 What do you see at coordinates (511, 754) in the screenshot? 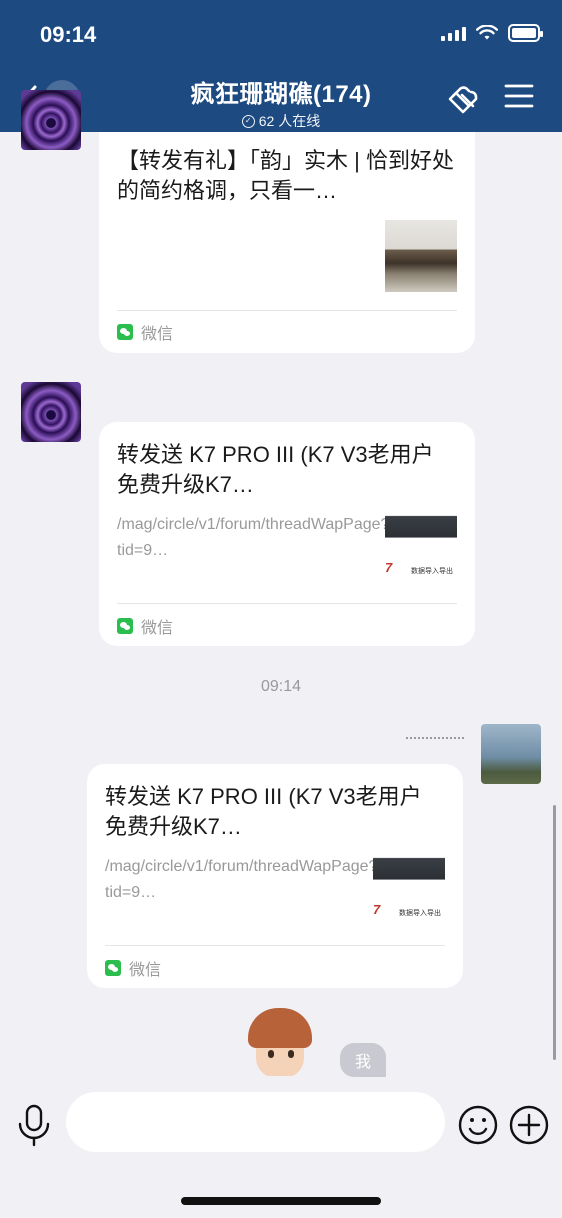
I see `my-avatar` at bounding box center [511, 754].